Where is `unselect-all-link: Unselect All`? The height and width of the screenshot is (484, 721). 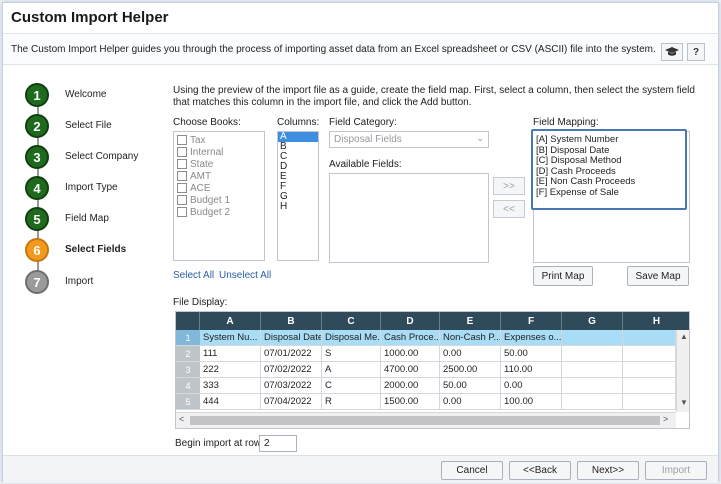 unselect-all-link: Unselect All is located at coordinates (245, 275).